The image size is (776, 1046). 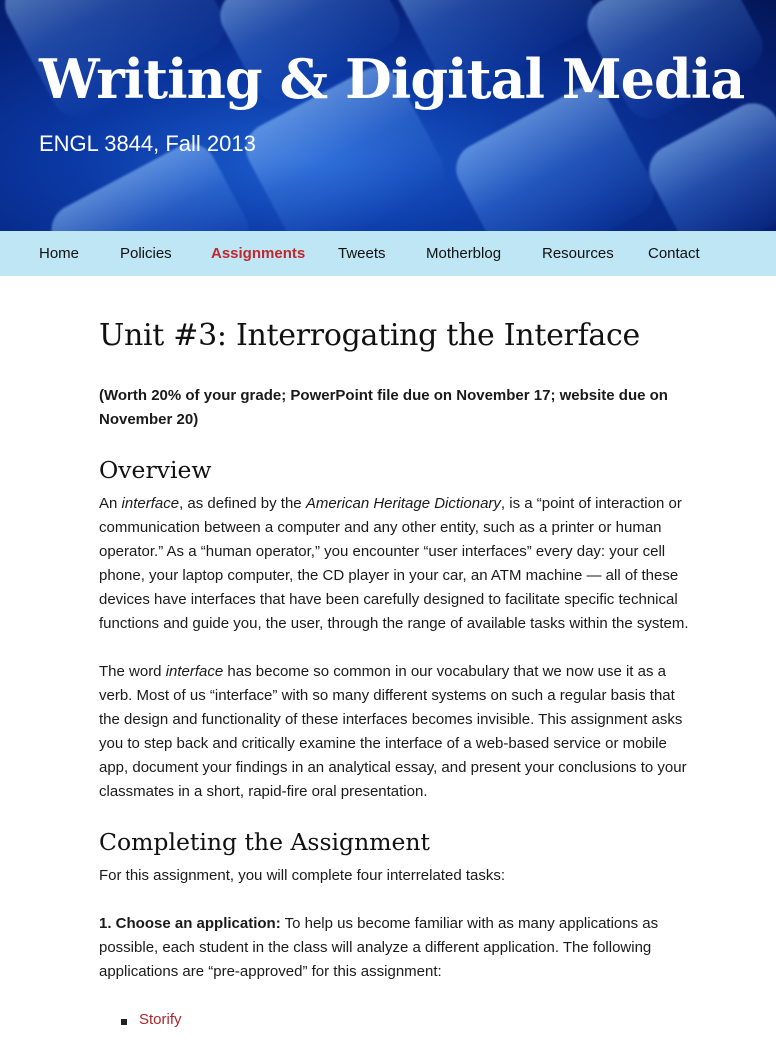 I want to click on site-subtitle: ENGL 3844, Fall 2013, so click(x=147, y=143).